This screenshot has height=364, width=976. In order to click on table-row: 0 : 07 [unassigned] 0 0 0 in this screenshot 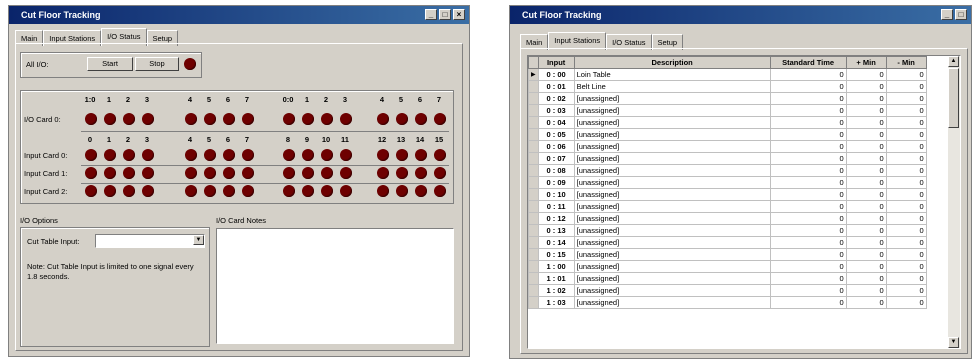, I will do `click(727, 158)`.